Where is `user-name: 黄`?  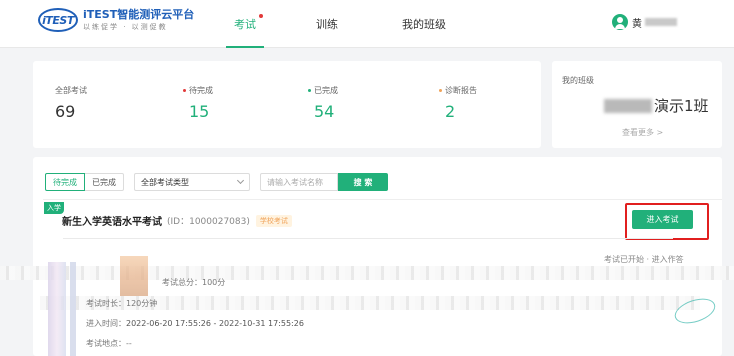
user-name: 黄 is located at coordinates (637, 24).